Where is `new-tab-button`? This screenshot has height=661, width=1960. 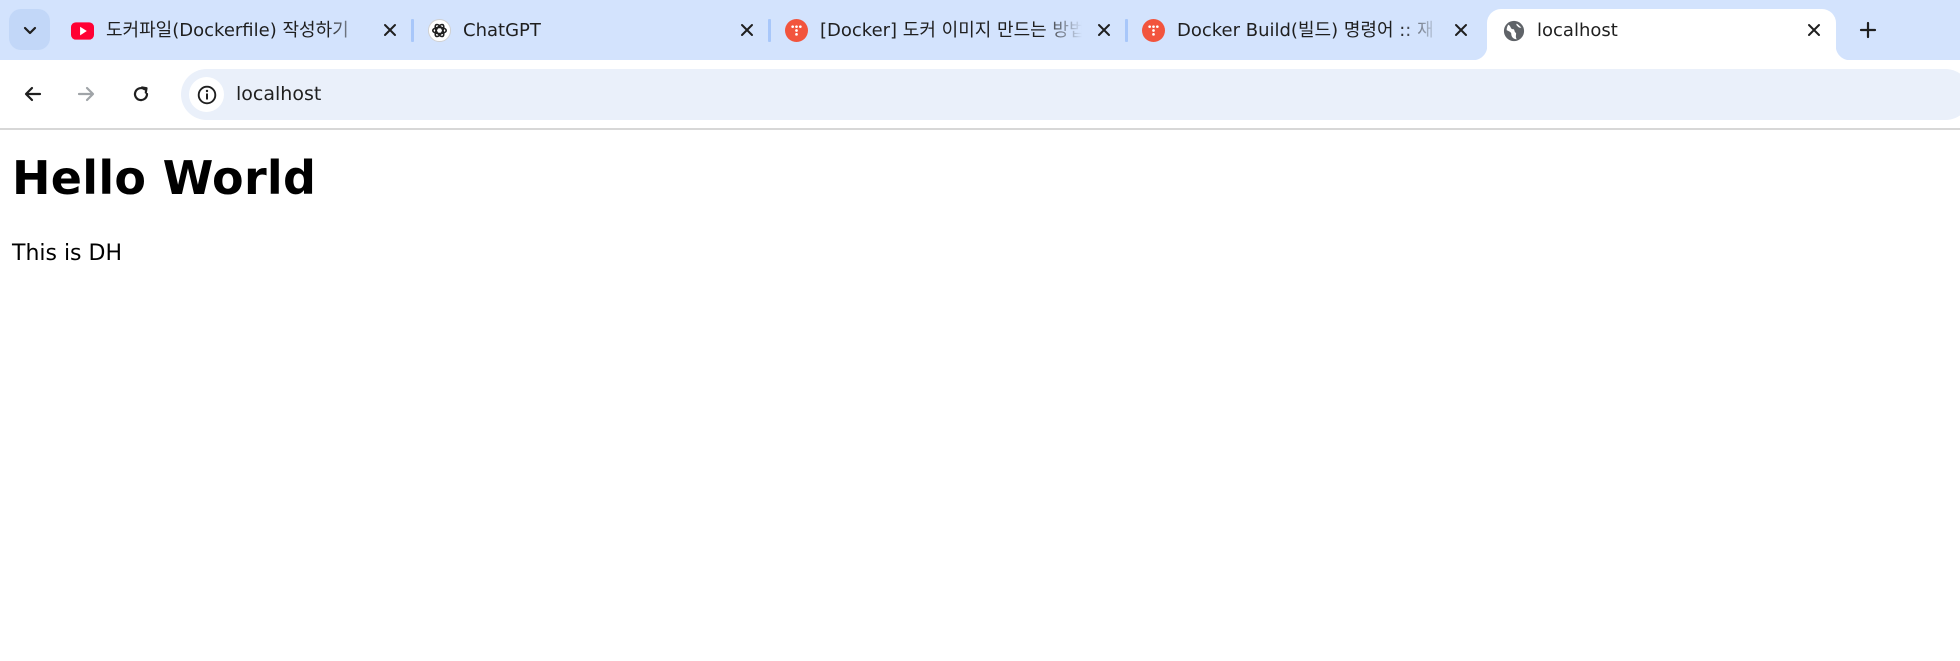 new-tab-button is located at coordinates (1868, 30).